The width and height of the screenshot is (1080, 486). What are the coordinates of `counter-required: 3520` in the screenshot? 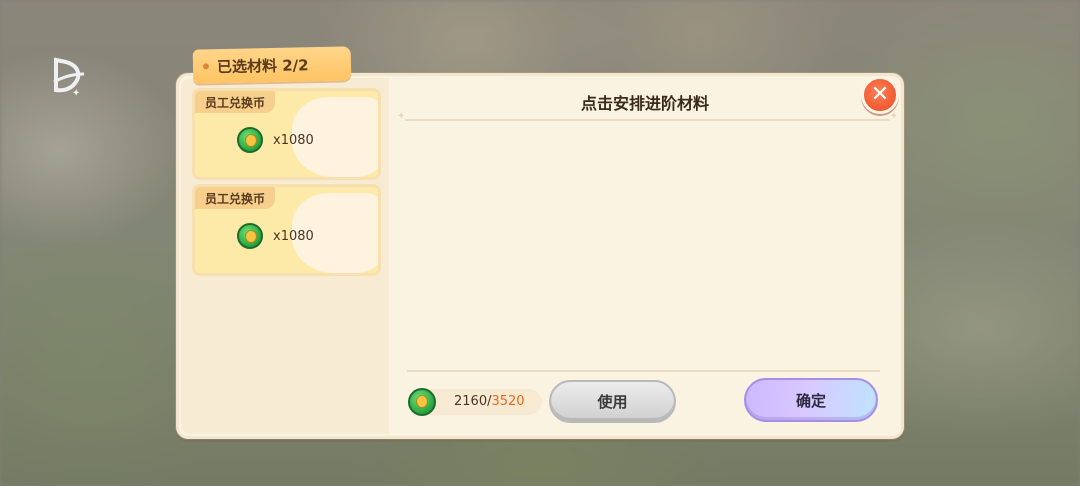 It's located at (508, 401).